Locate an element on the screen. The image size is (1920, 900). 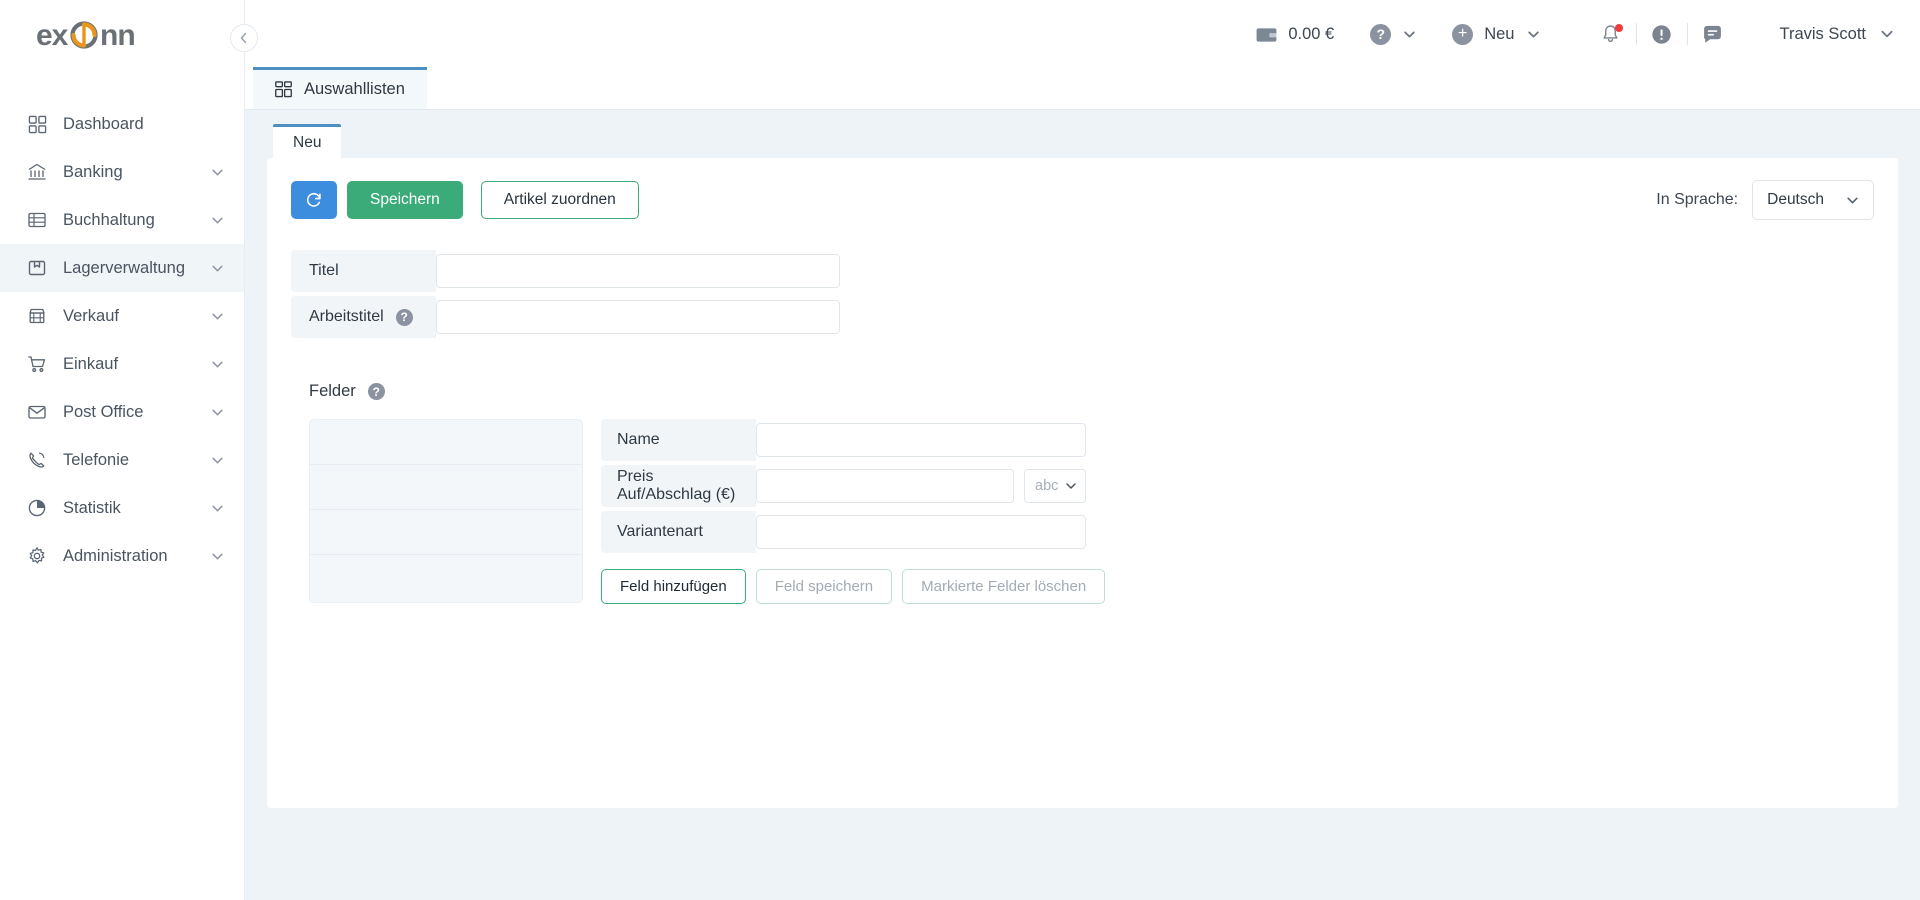
delete-marked-fields-label: Markierte Felder löschen is located at coordinates (1004, 586).